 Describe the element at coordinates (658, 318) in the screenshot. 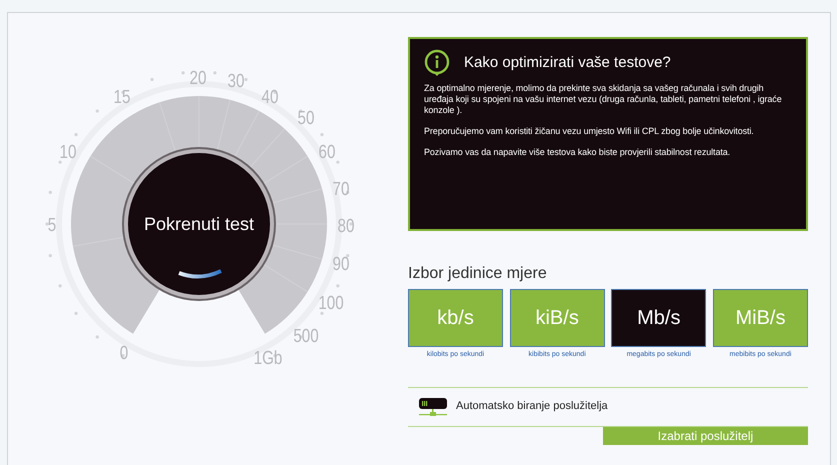

I see `unit-option: Mb/s` at that location.